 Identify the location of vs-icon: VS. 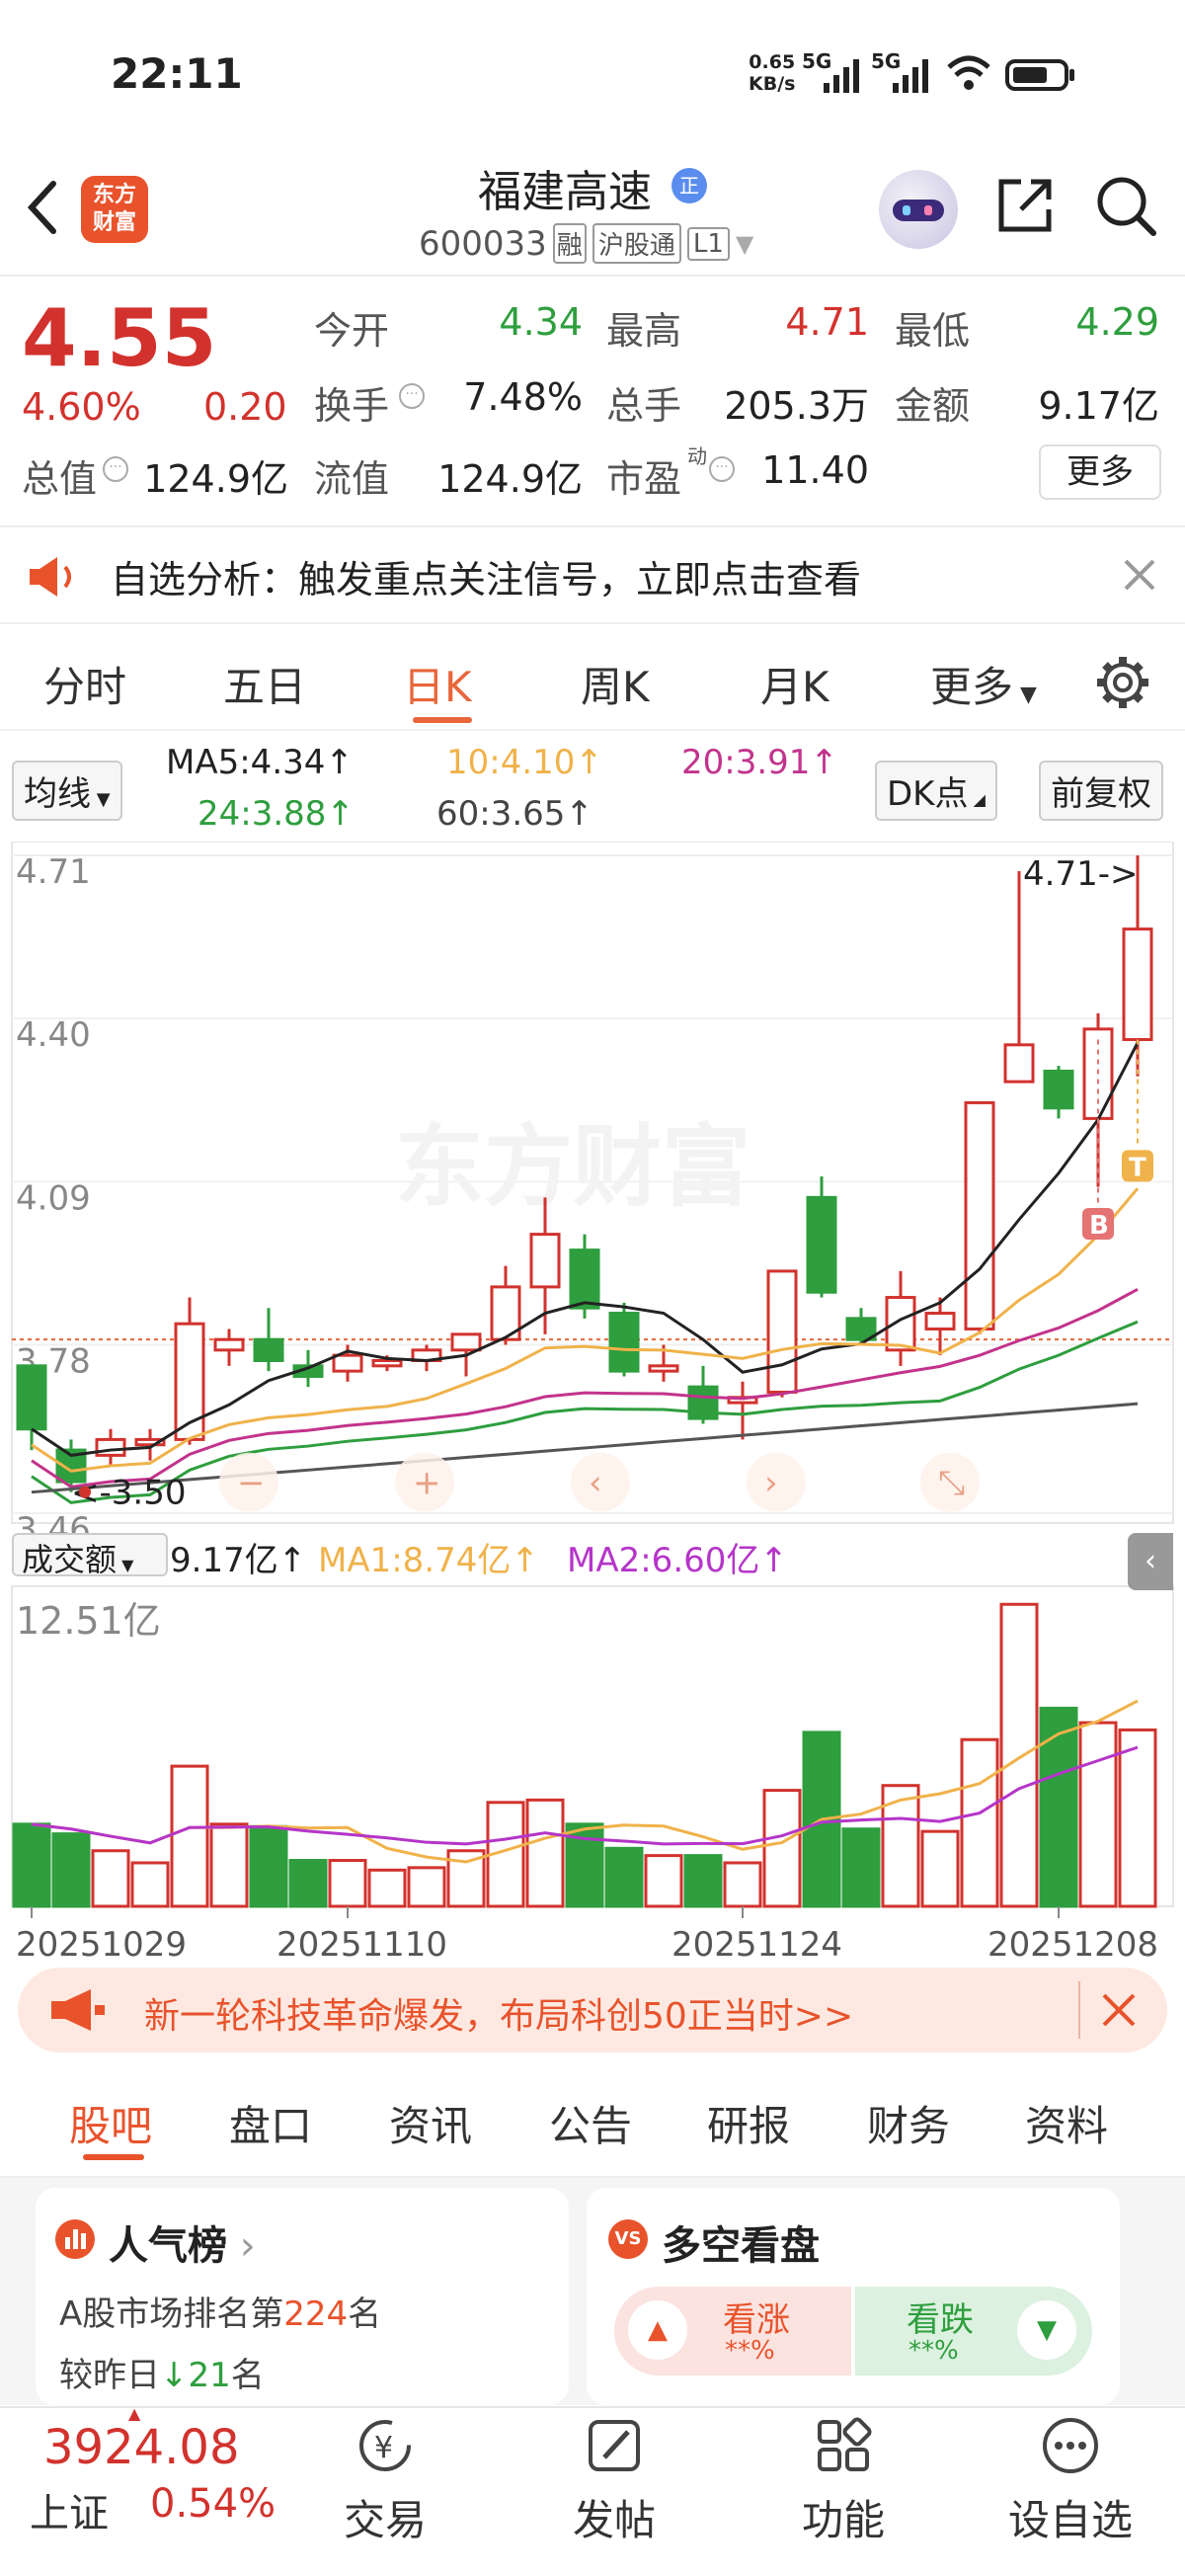
(628, 2239).